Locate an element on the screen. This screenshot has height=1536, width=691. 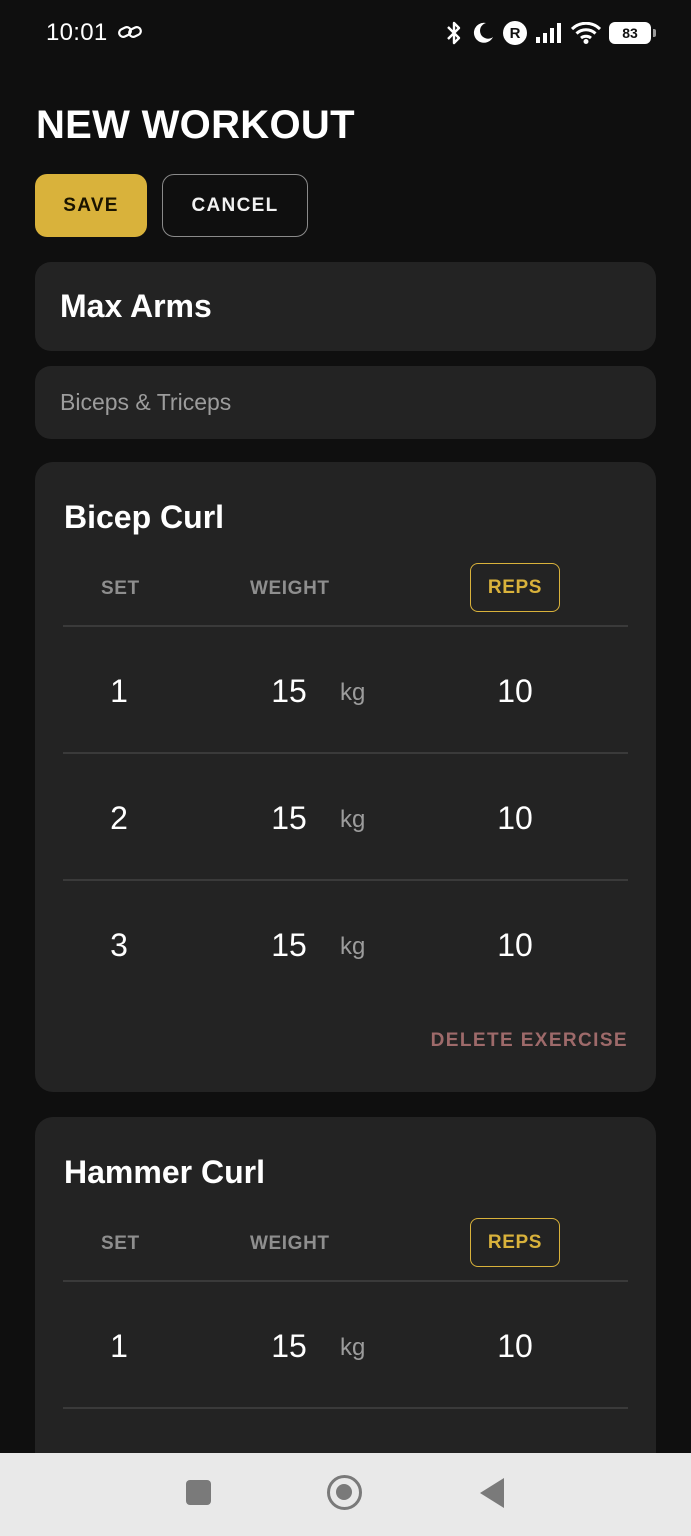
save-button: SAVE is located at coordinates (91, 205).